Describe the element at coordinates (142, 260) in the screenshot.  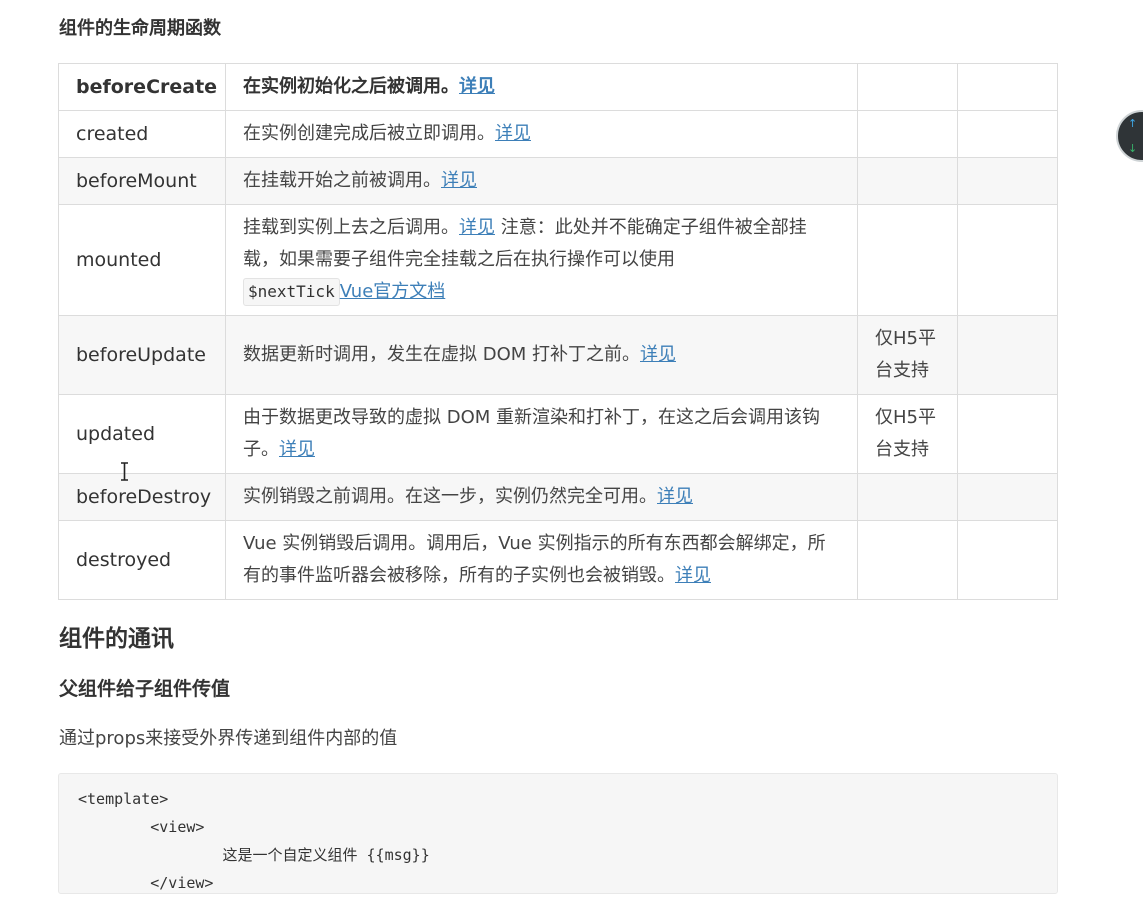
I see `hook-name: mounted` at that location.